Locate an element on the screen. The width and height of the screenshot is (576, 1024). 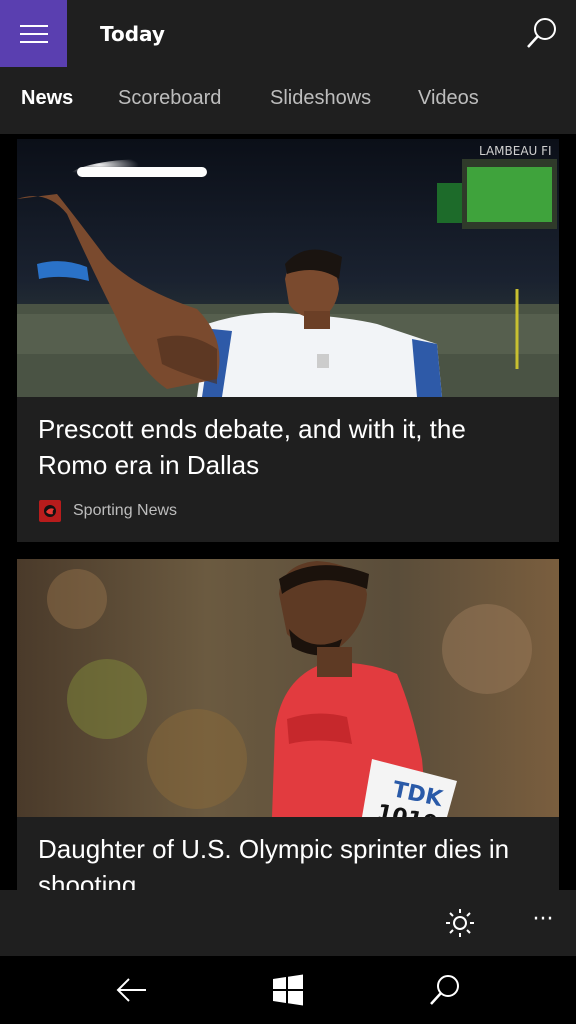
system-navigation-bar is located at coordinates (288, 990).